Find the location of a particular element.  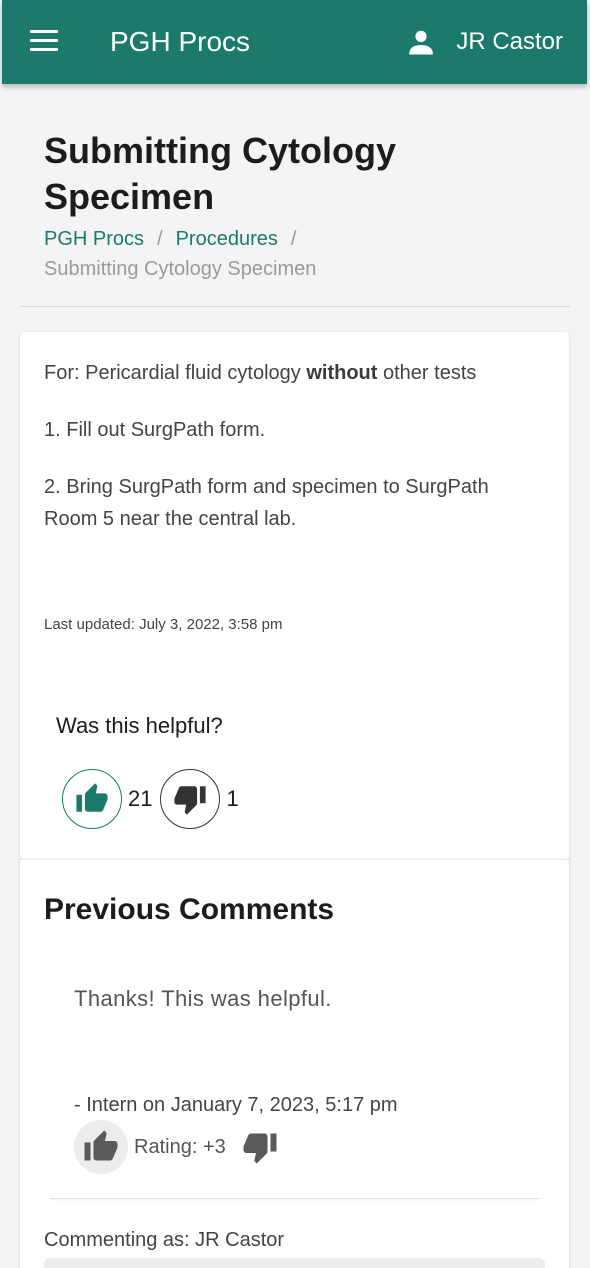

comment-meta: - Intern on January 7, 2023, 5:17 pm is located at coordinates (236, 1105).